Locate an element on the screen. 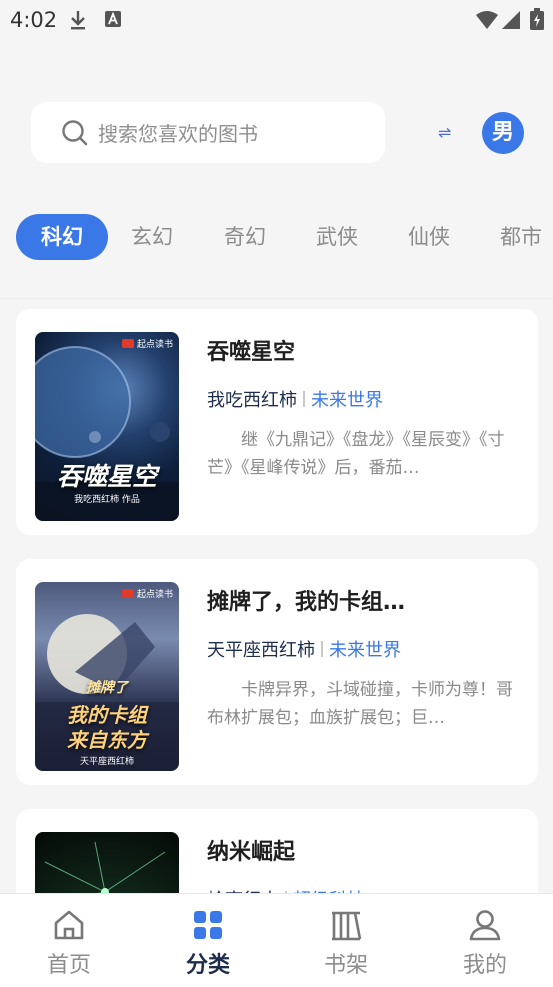 The width and height of the screenshot is (553, 987). nav-item-profile: 我的 is located at coordinates (485, 940).